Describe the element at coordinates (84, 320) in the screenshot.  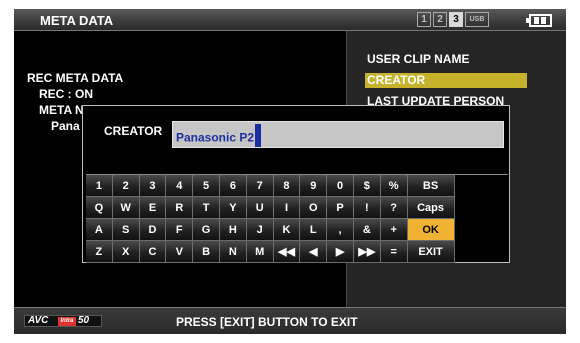
I see `bitrate-logo-text: 50` at that location.